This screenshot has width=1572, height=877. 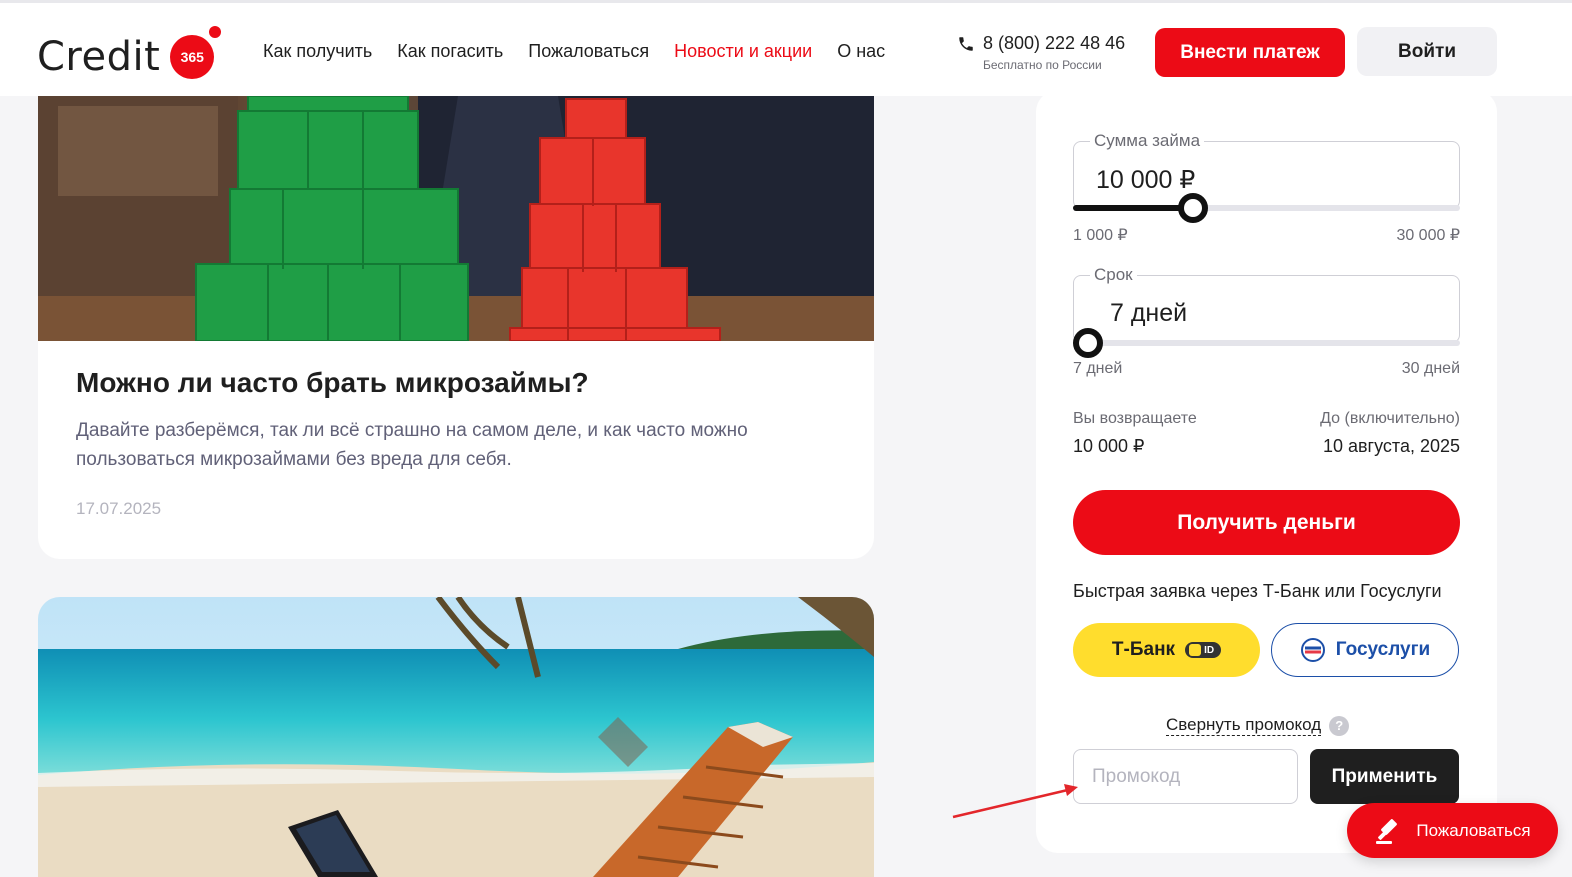 What do you see at coordinates (119, 508) in the screenshot?
I see `article-date: 17.07.2025` at bounding box center [119, 508].